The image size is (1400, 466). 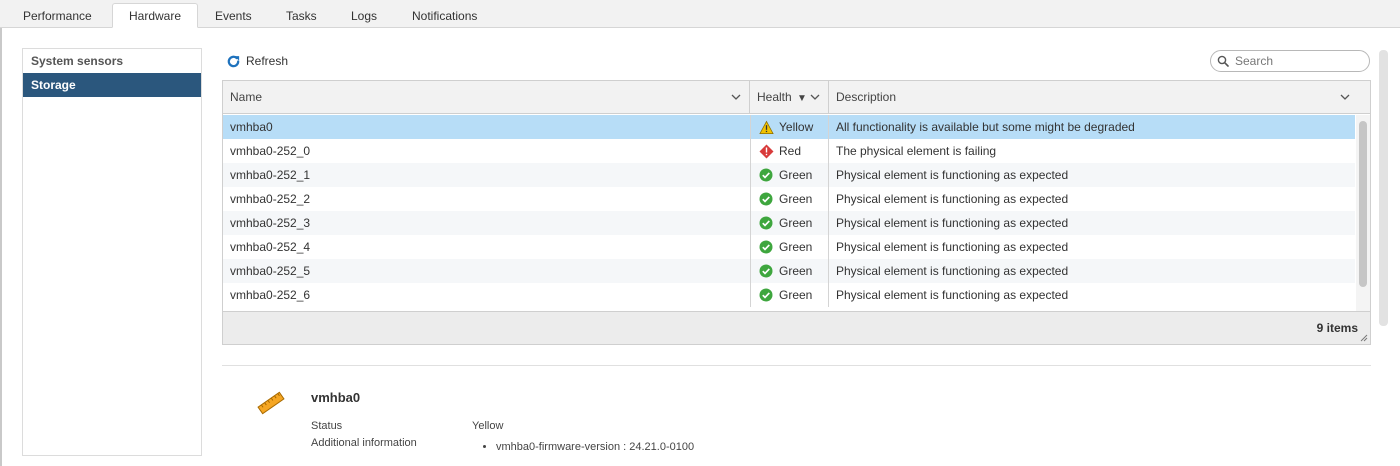 What do you see at coordinates (364, 16) in the screenshot?
I see `tab-logs: Logs` at bounding box center [364, 16].